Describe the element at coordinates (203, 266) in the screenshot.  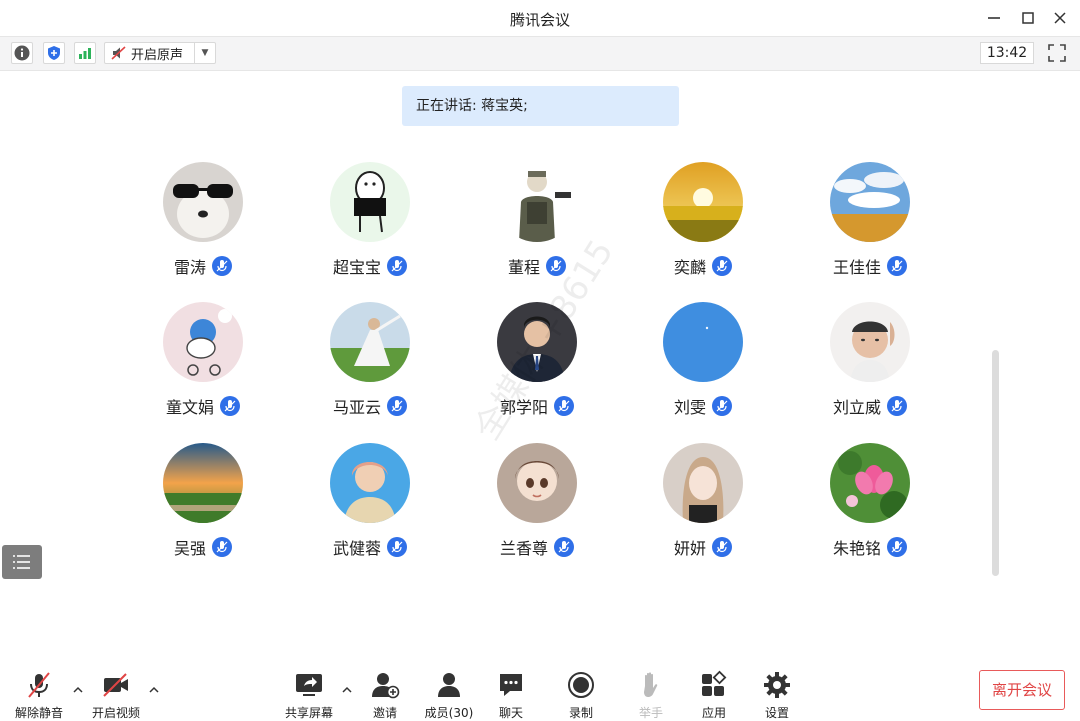
I see `participant-name-row: 雷涛` at that location.